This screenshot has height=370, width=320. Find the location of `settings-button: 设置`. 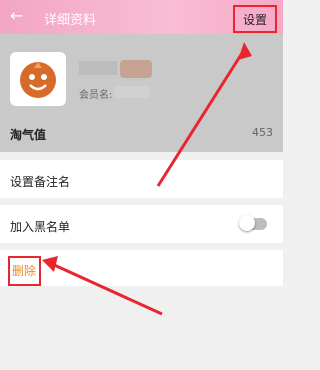

settings-button: 设置 is located at coordinates (255, 19).